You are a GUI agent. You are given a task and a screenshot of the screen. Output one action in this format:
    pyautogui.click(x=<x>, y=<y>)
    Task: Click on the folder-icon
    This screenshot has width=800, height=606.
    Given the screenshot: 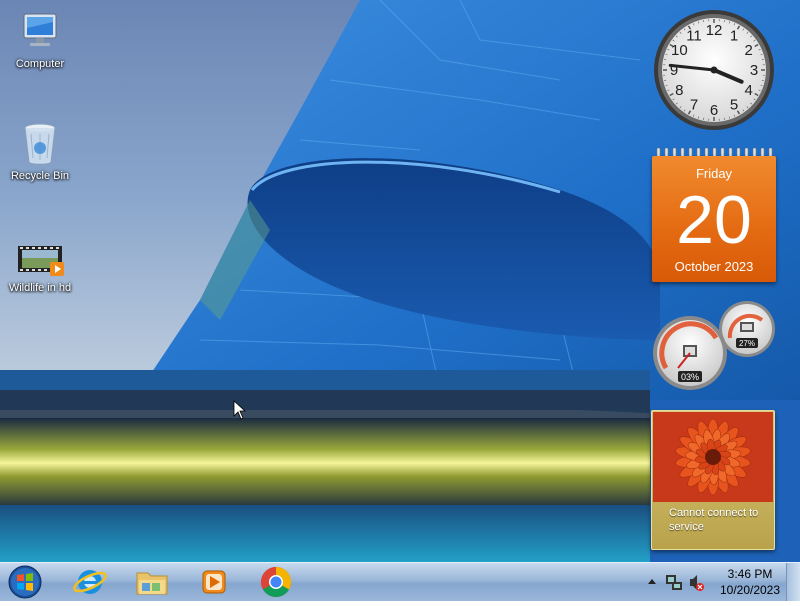 What is the action you would take?
    pyautogui.click(x=152, y=582)
    